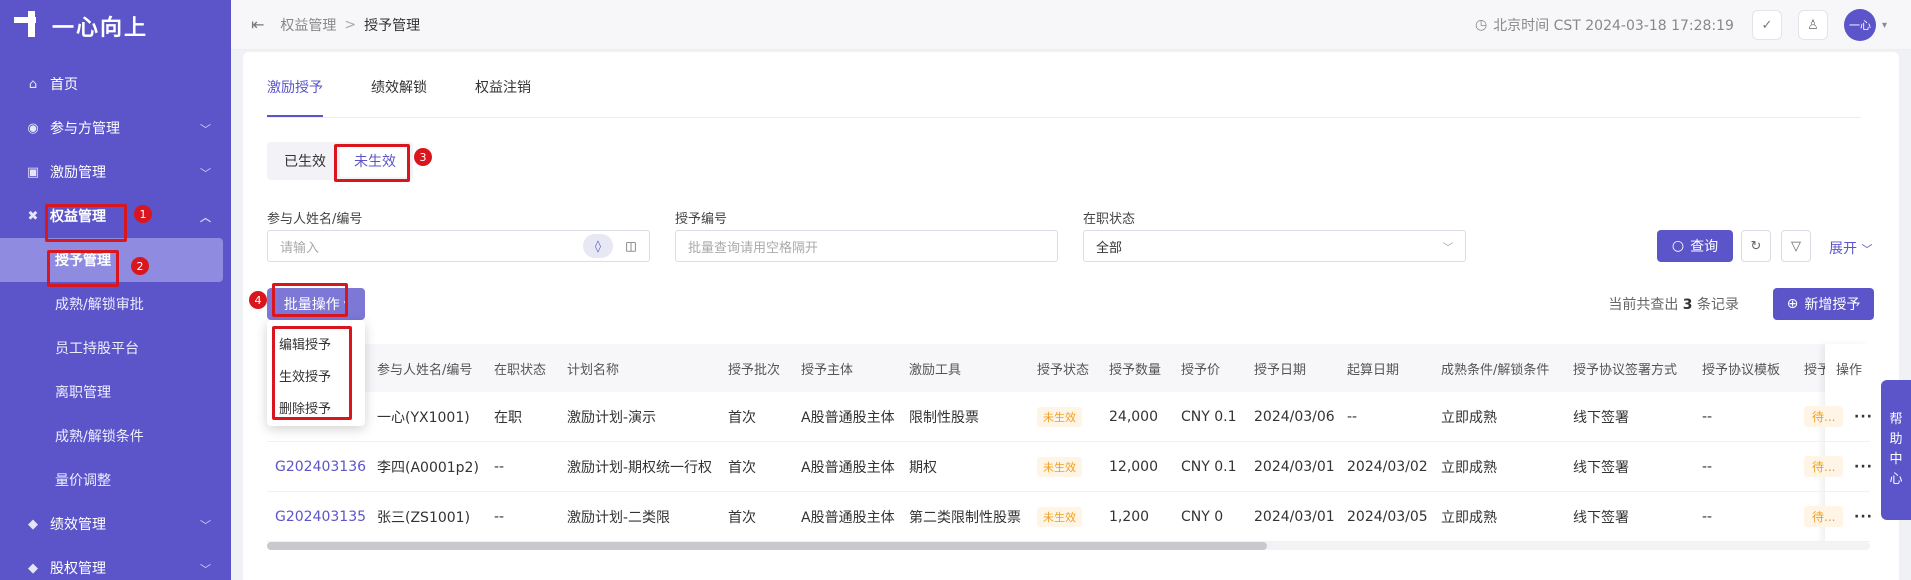 The width and height of the screenshot is (1911, 580). Describe the element at coordinates (767, 546) in the screenshot. I see `scrollbar-thumb` at that location.